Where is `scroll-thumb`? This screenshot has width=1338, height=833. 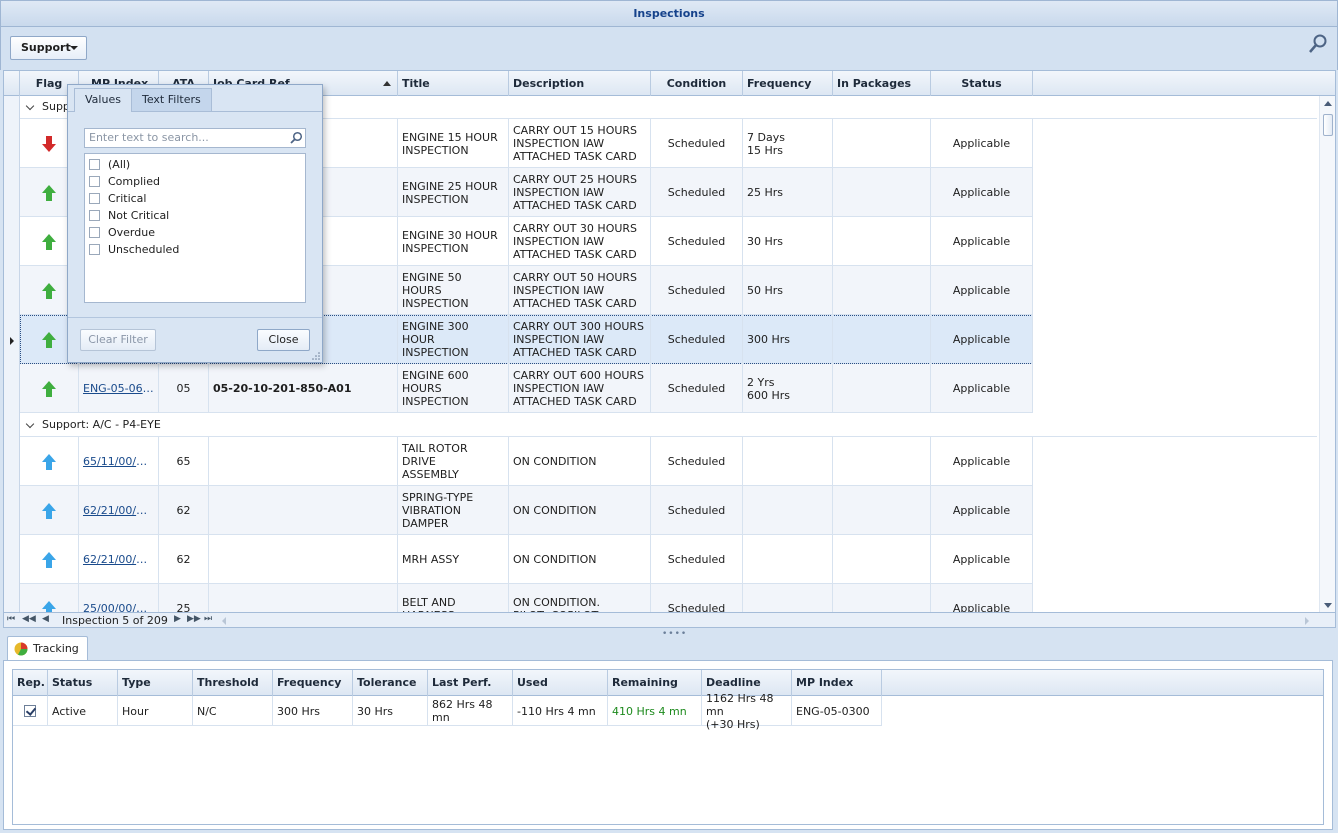
scroll-thumb is located at coordinates (1328, 125).